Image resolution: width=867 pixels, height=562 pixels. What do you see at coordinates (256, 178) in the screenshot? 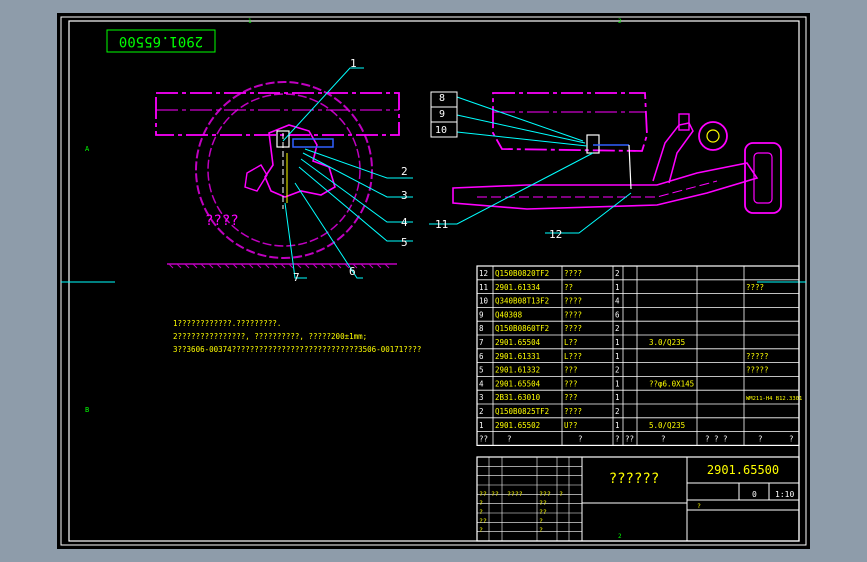
I see `knuckle-arm` at bounding box center [256, 178].